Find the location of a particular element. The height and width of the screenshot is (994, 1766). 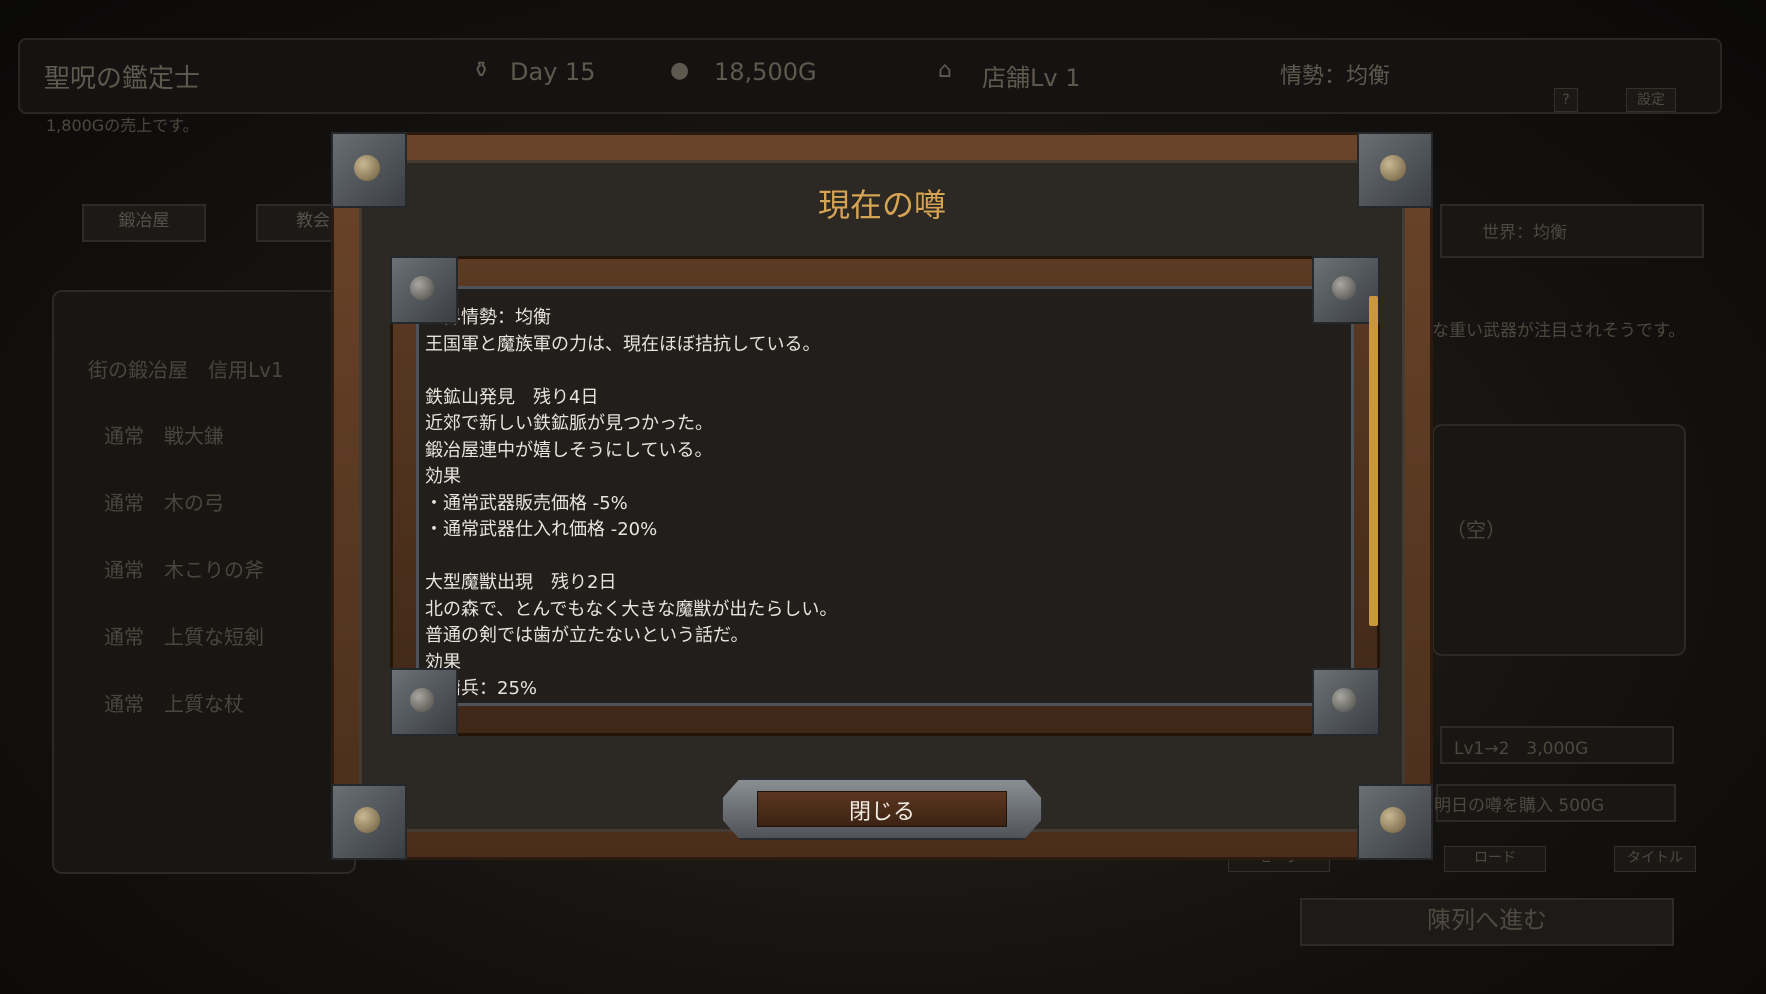

list-item: 通常 上質な短剣 is located at coordinates (184, 635).